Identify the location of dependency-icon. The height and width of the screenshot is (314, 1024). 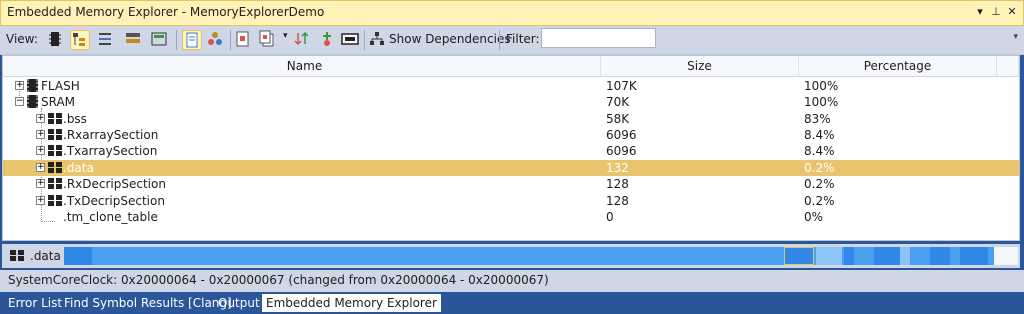
(327, 39).